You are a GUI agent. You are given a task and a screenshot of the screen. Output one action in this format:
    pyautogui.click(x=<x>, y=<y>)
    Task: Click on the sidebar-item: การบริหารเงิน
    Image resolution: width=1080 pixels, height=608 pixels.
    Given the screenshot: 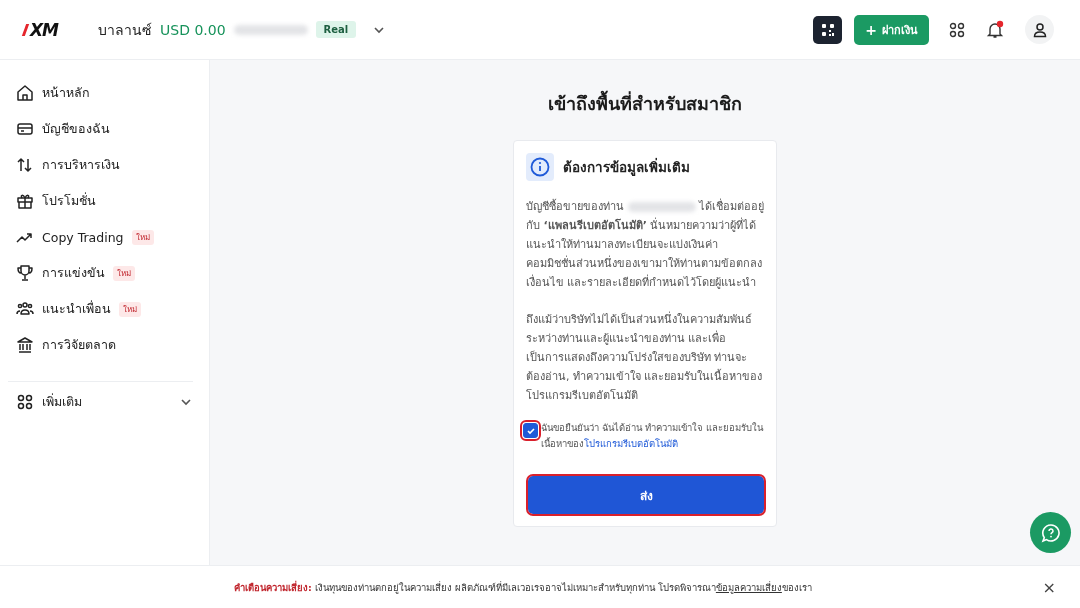 What is the action you would take?
    pyautogui.click(x=104, y=165)
    